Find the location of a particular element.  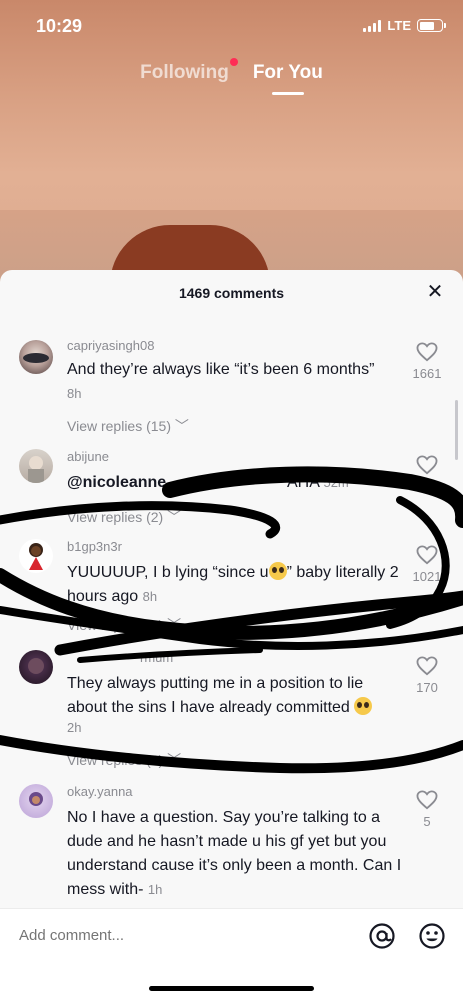

comments-scrollbar is located at coordinates (456, 430).